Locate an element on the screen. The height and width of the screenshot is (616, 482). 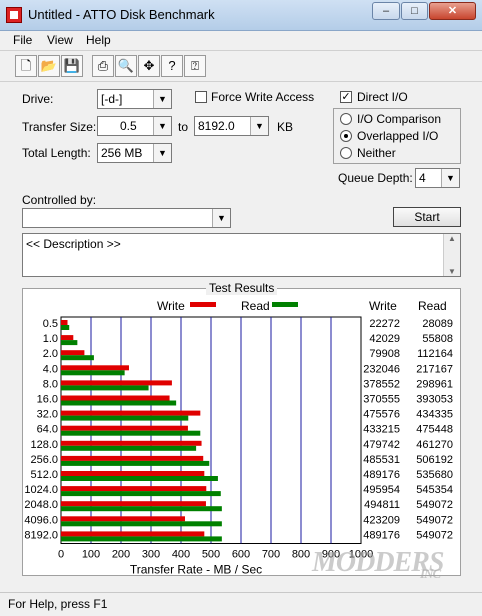
y-tick-label: 256.0 is located at coordinates (44, 460).